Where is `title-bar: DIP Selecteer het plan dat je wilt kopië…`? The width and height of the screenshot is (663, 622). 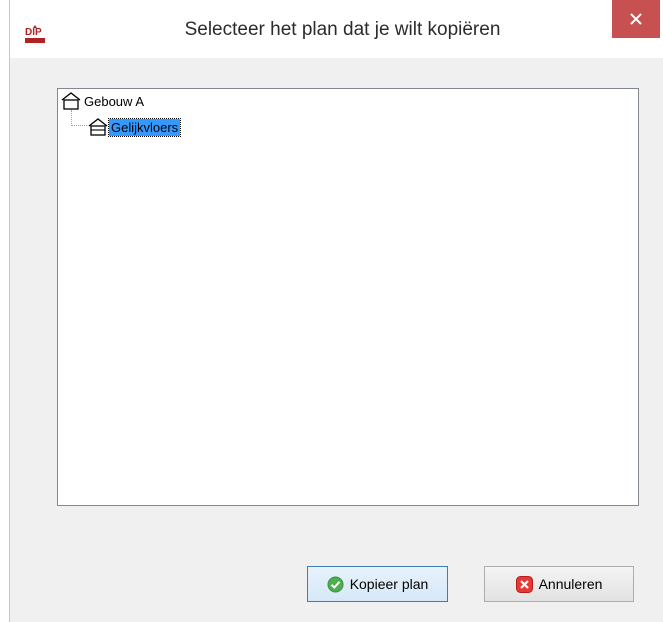 title-bar: DIP Selecteer het plan dat je wilt kopië… is located at coordinates (336, 29).